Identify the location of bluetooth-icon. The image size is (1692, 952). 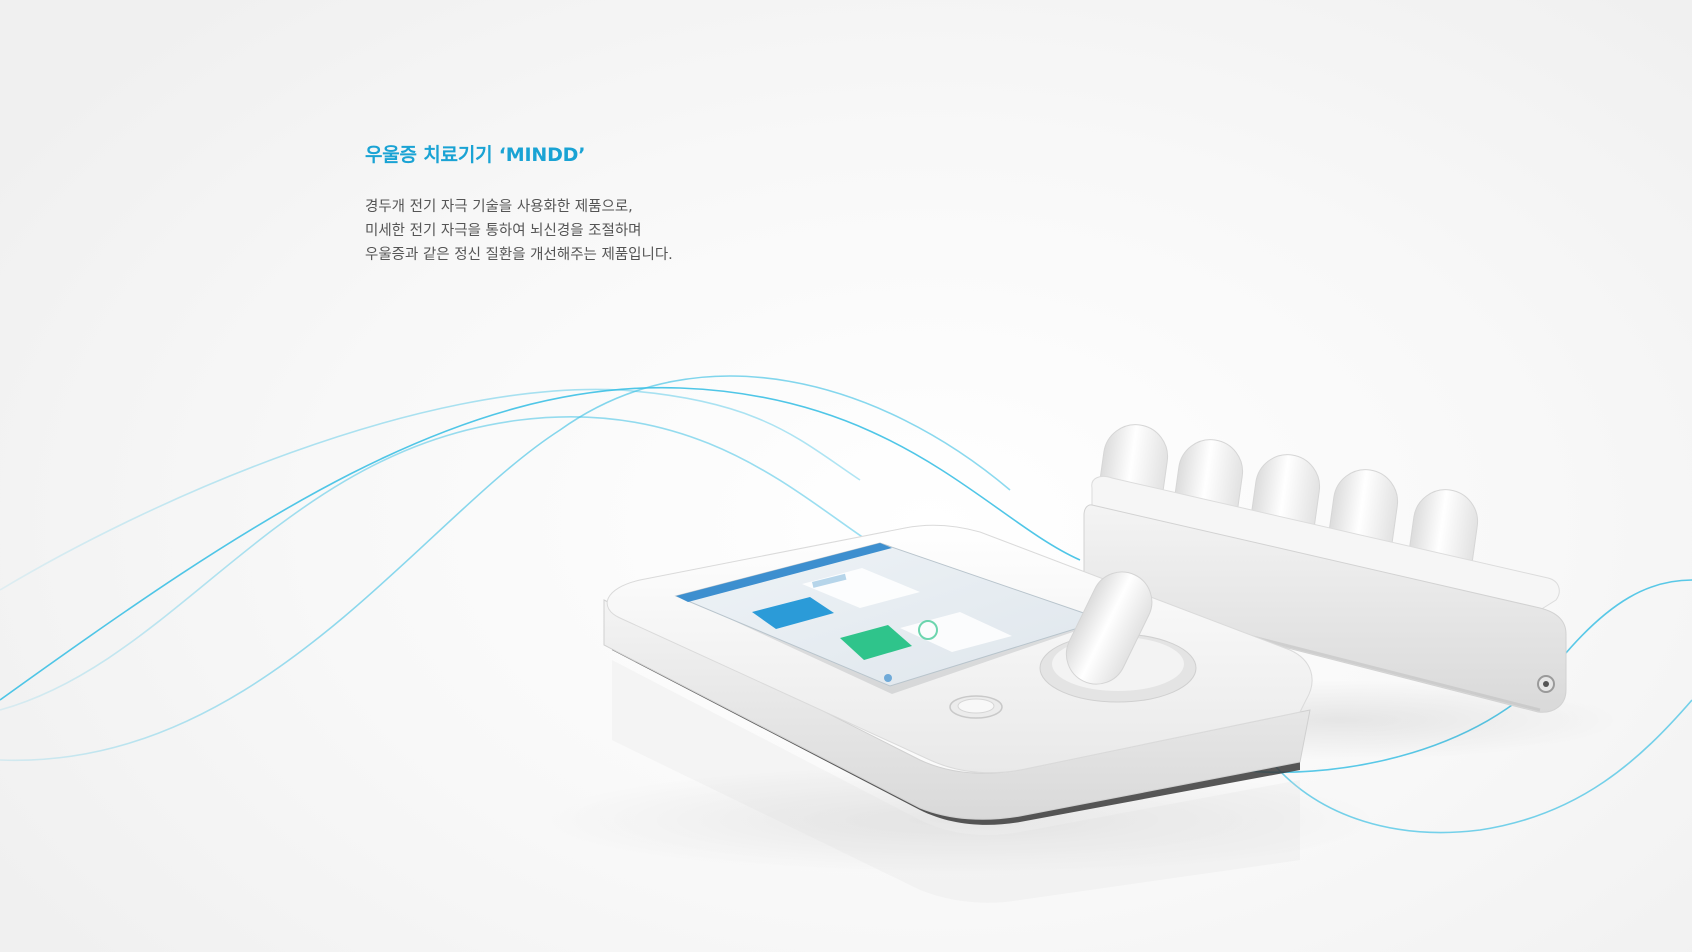
(888, 678).